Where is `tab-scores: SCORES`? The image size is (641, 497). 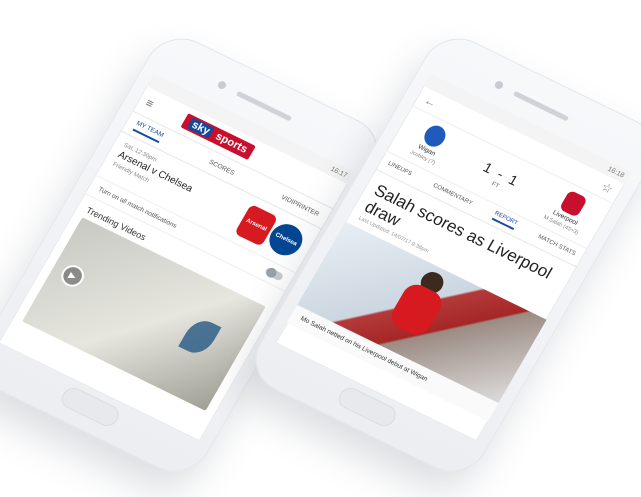
tab-scores: SCORES is located at coordinates (222, 167).